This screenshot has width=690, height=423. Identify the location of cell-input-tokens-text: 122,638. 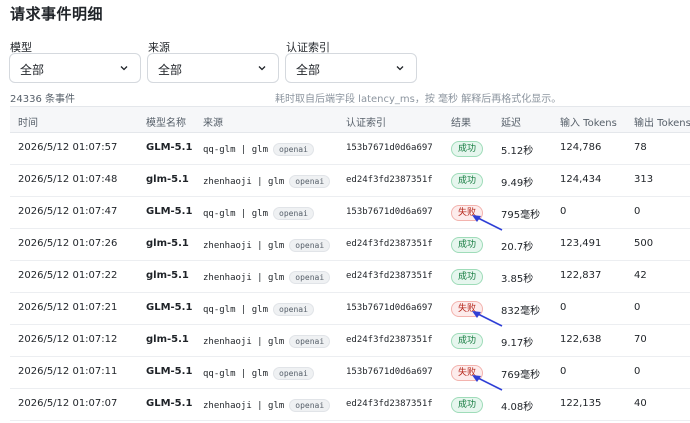
(581, 339).